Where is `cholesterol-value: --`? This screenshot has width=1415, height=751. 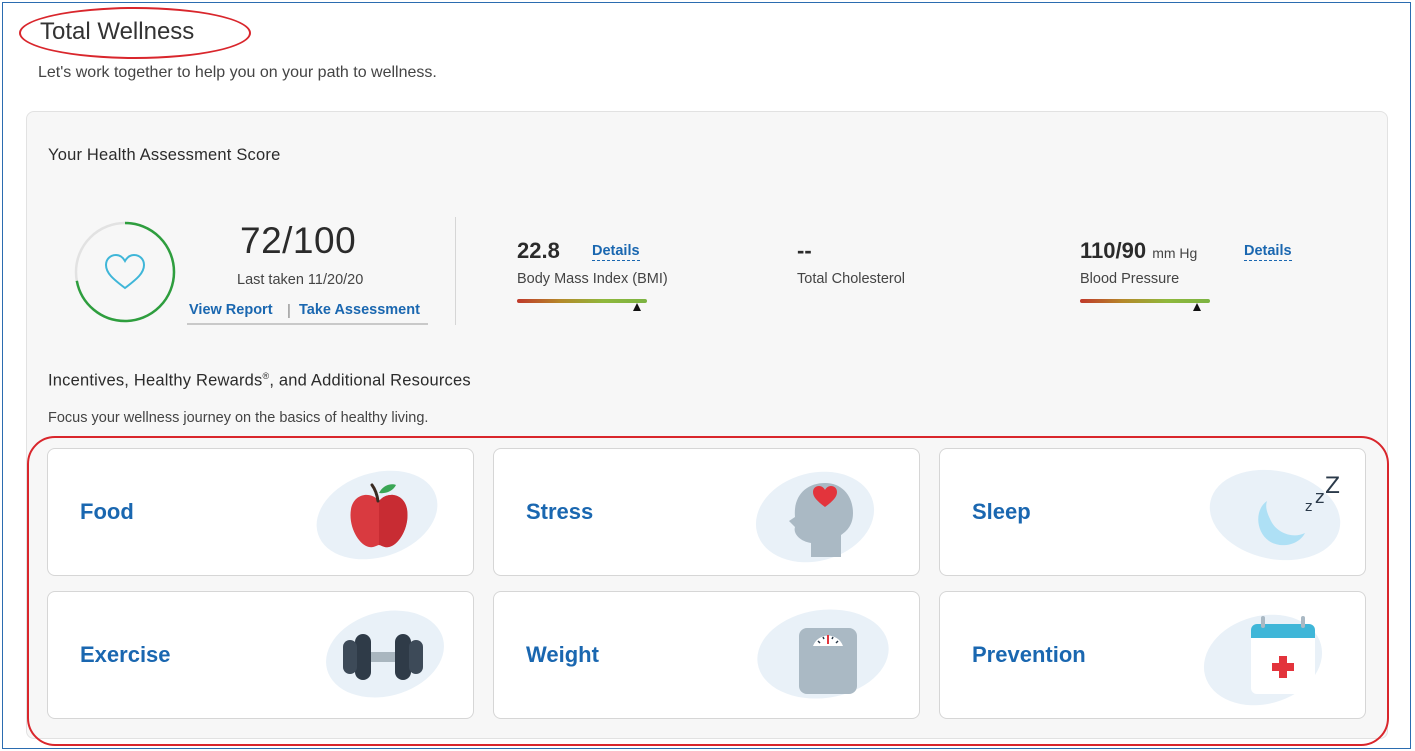 cholesterol-value: -- is located at coordinates (804, 250).